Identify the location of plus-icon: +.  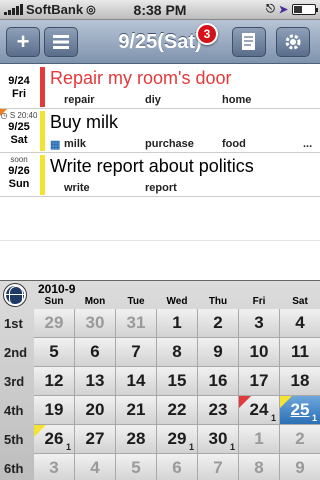
(23, 41).